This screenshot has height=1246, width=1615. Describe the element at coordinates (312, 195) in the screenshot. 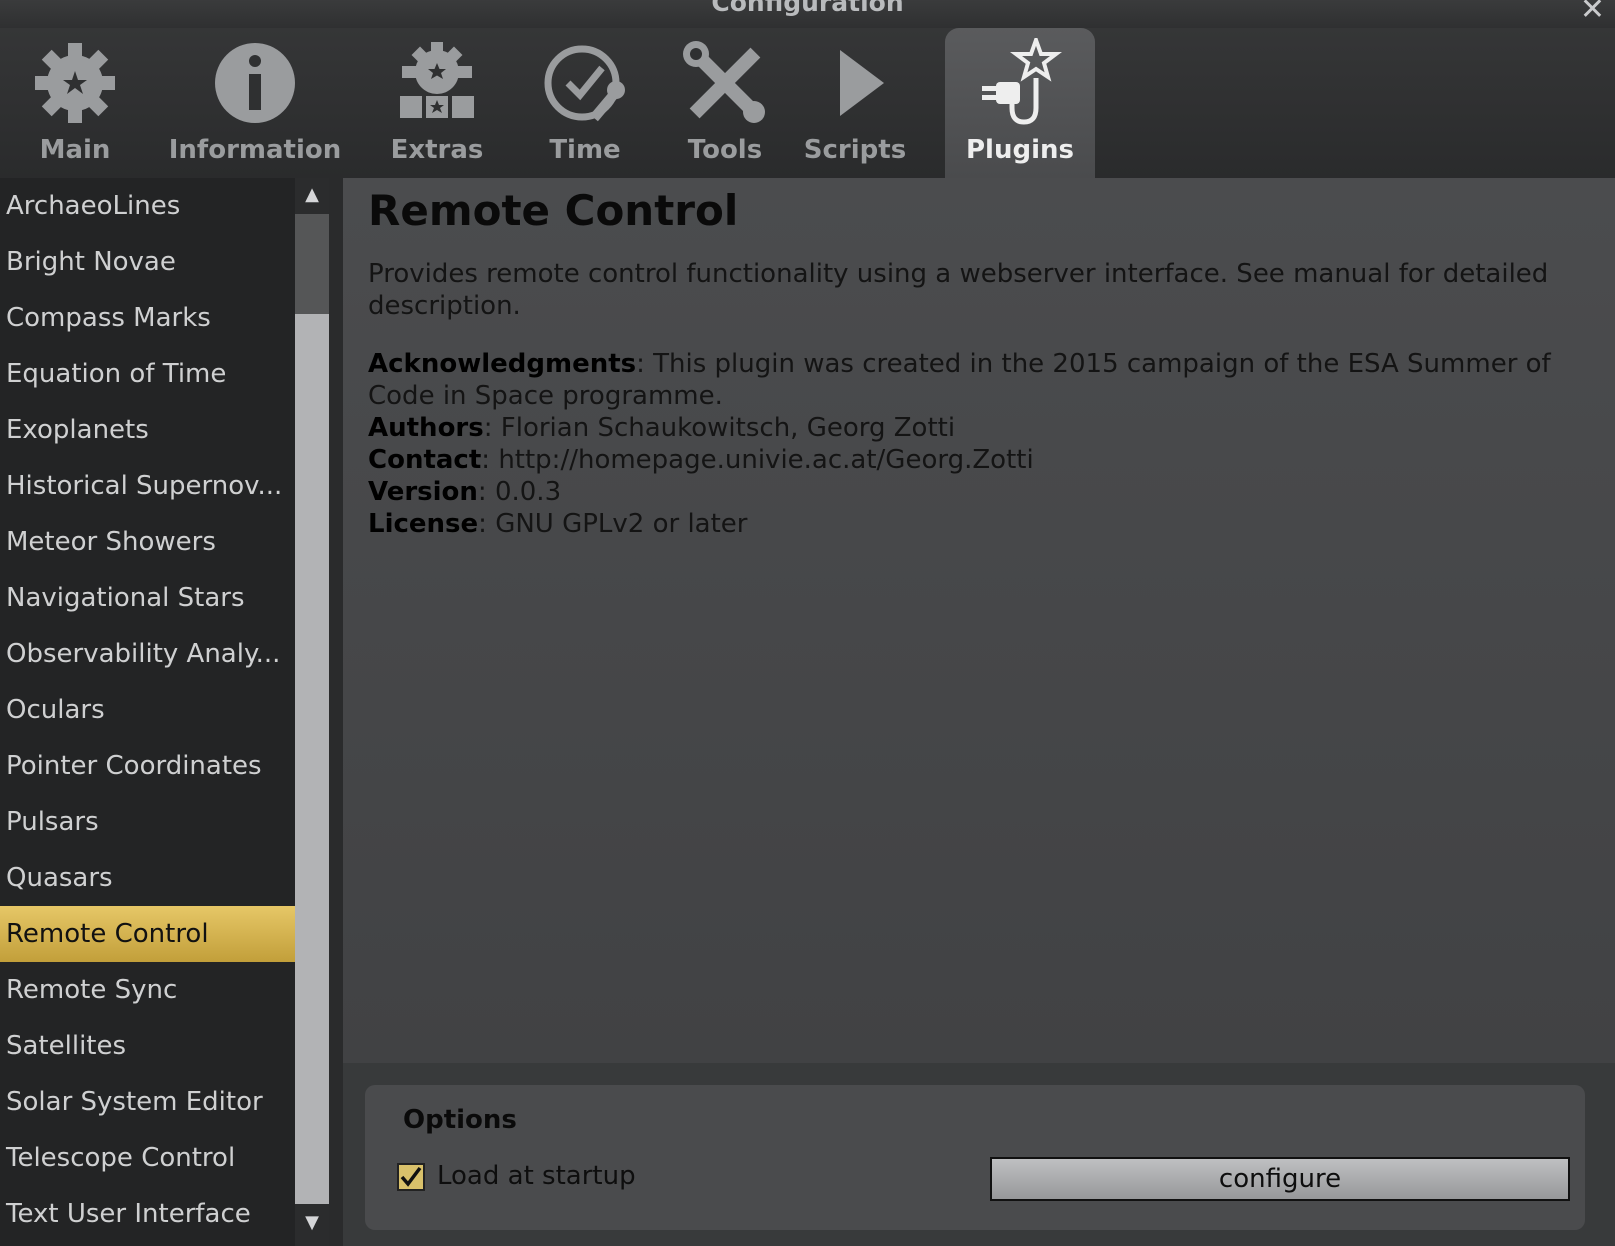

I see `scroll-up-icon: ▲` at that location.